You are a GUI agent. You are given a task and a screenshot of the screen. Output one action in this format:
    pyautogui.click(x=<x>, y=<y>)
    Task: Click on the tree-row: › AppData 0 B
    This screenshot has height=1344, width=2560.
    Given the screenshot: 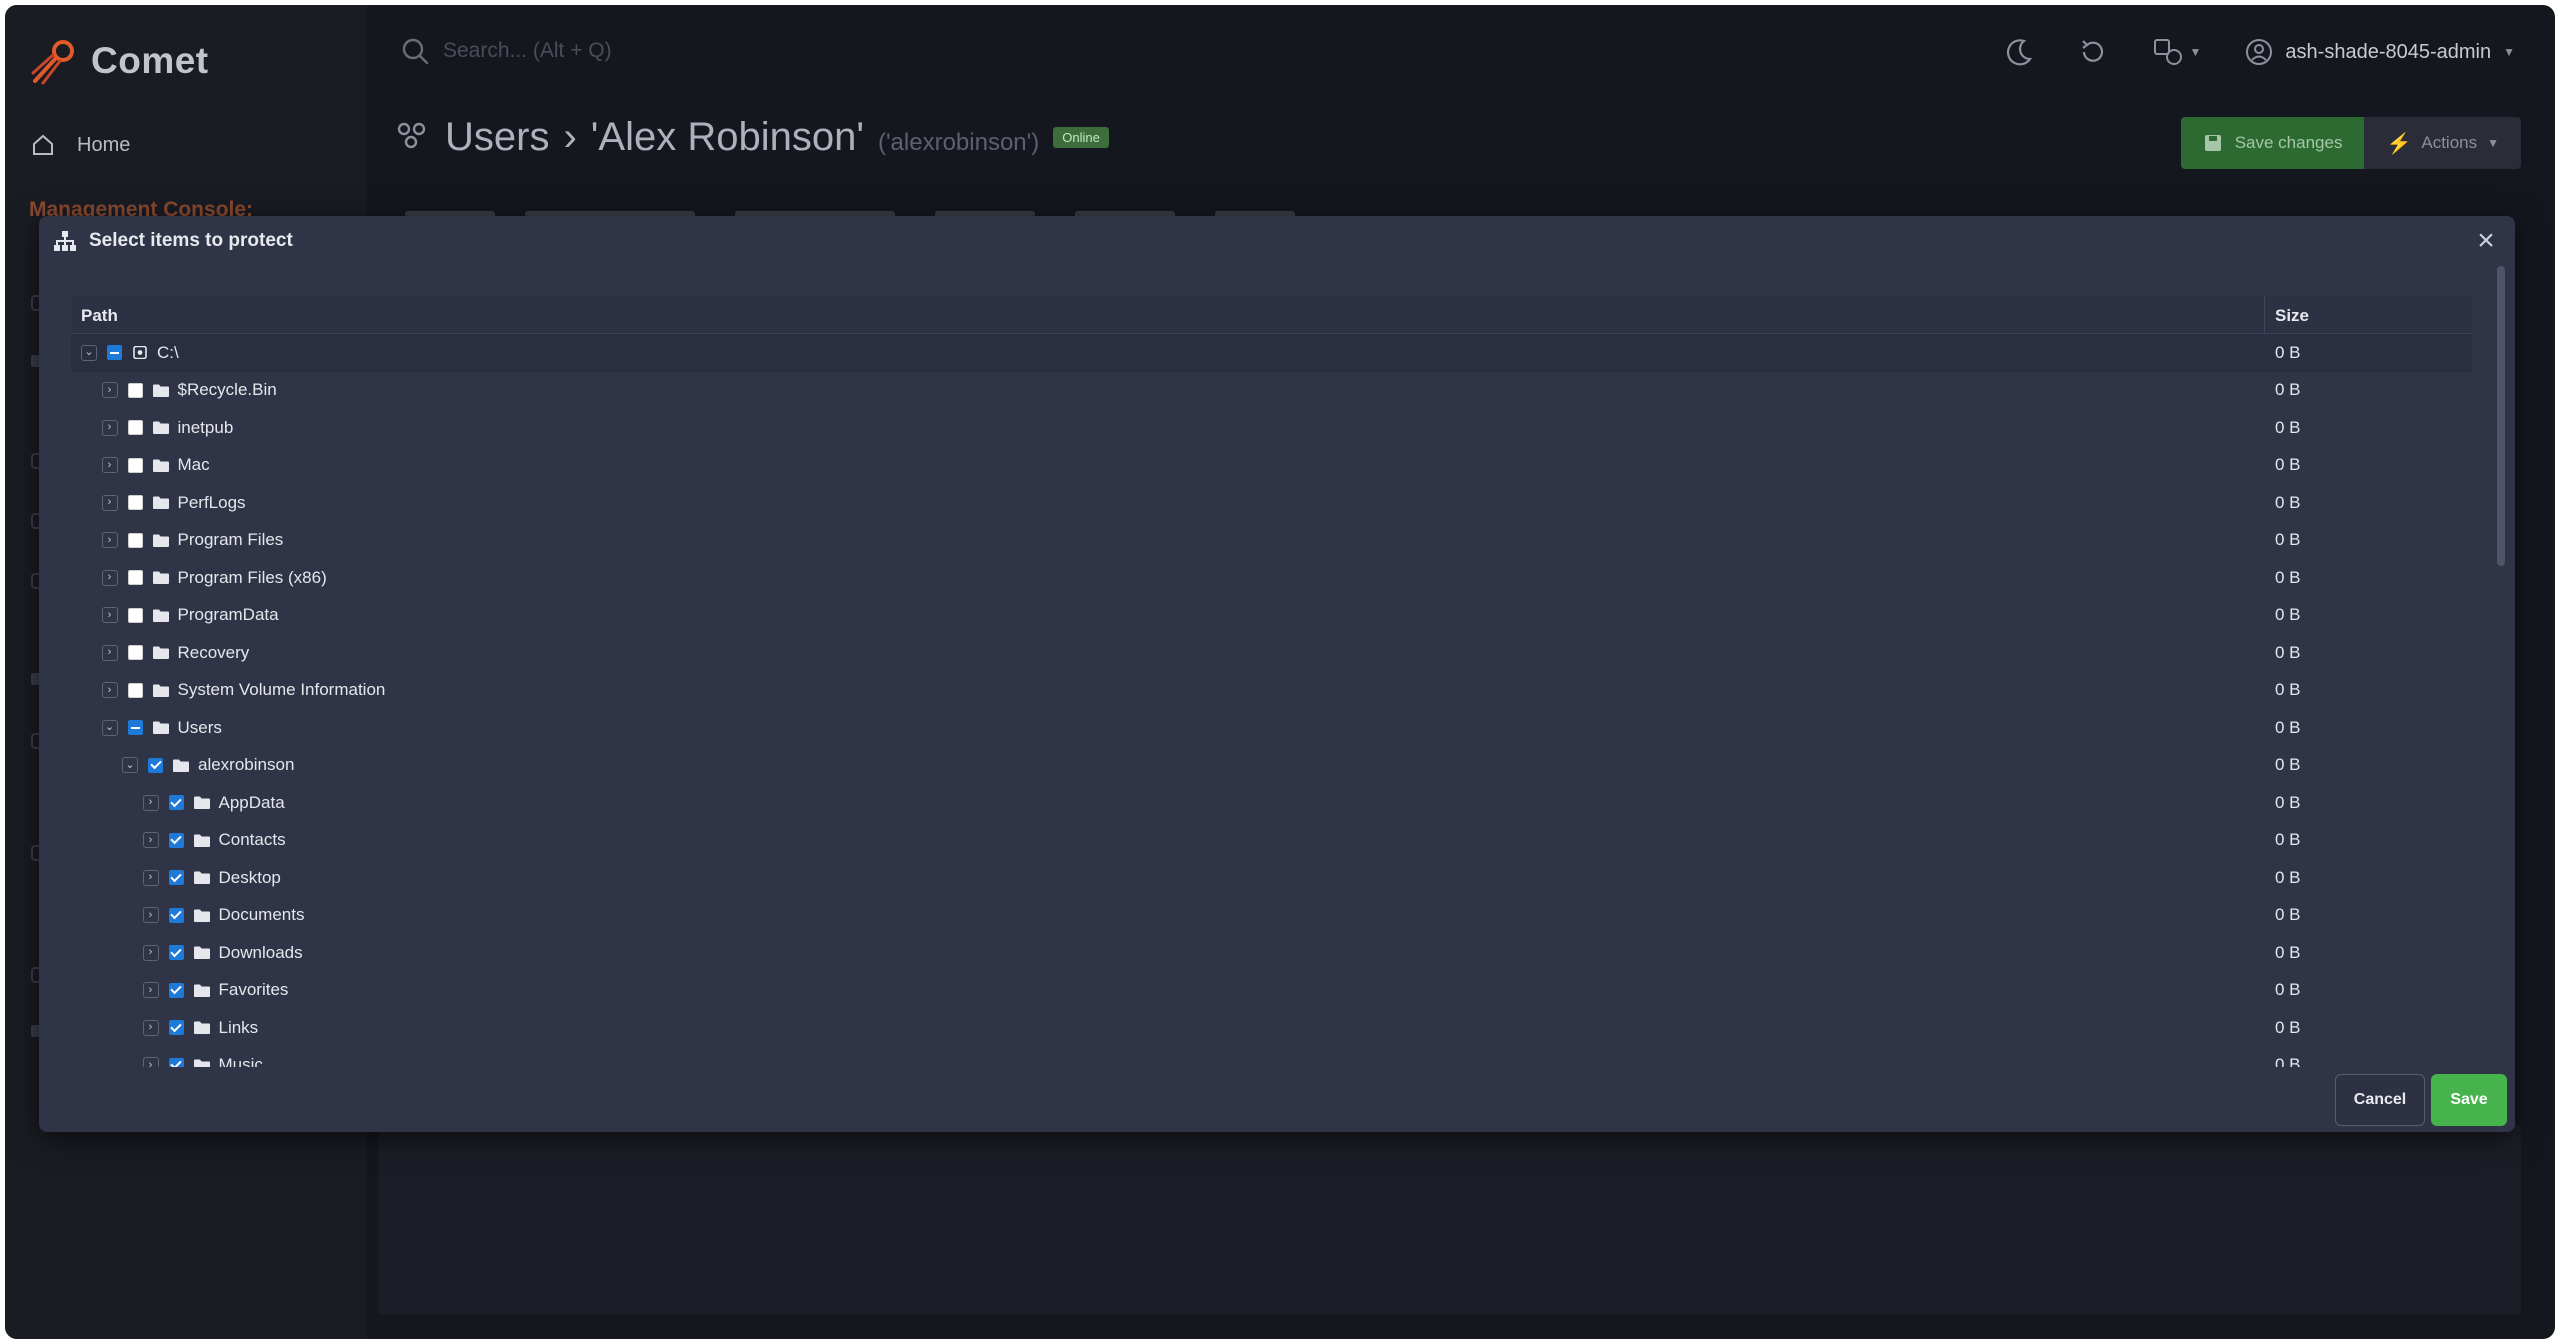 What is the action you would take?
    pyautogui.click(x=1271, y=803)
    